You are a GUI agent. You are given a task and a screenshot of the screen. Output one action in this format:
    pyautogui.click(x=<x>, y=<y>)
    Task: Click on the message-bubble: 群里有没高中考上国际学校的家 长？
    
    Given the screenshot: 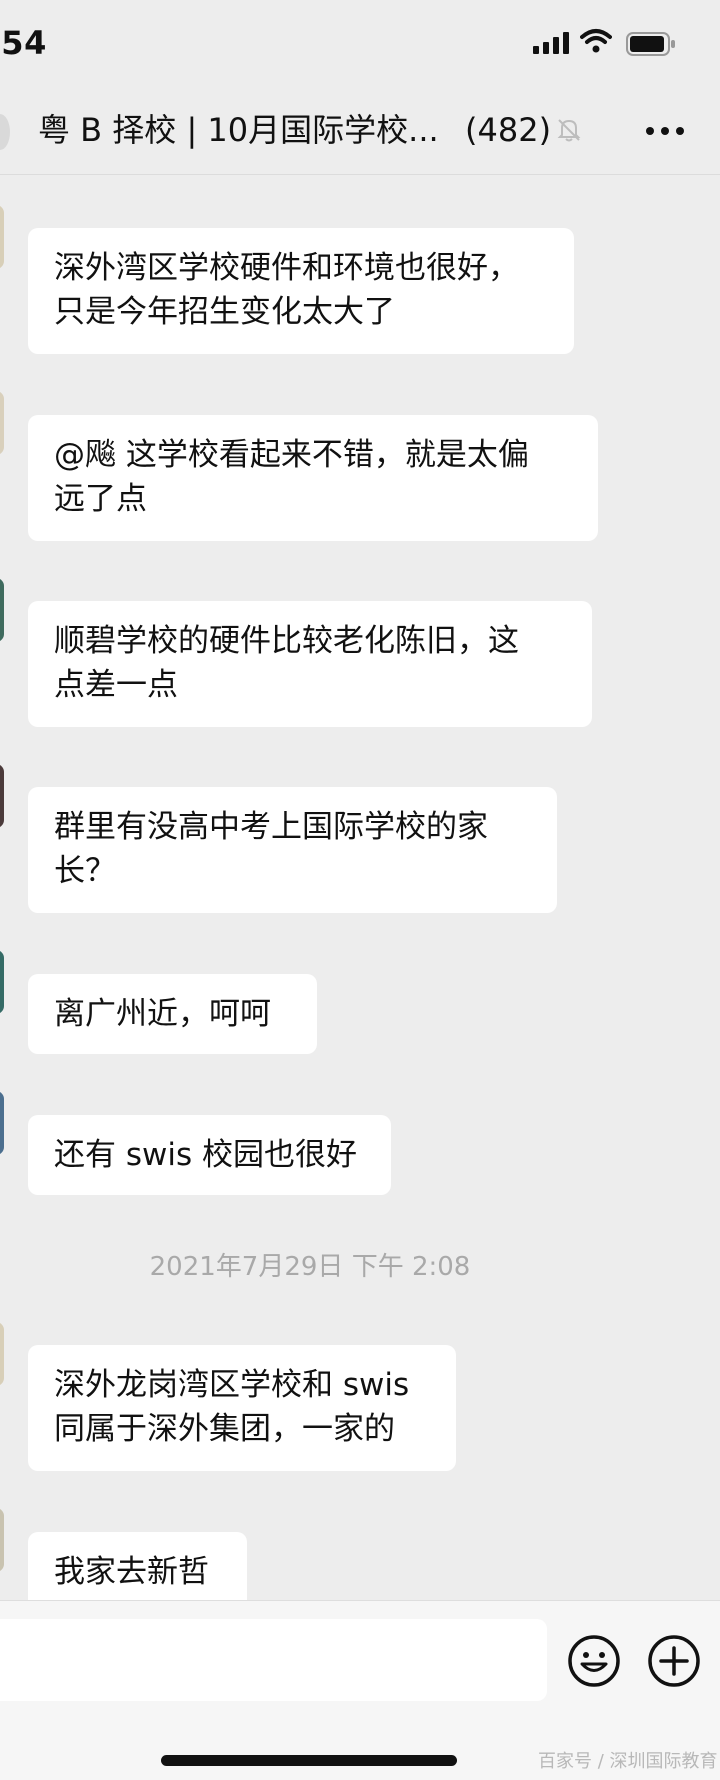 What is the action you would take?
    pyautogui.click(x=292, y=850)
    